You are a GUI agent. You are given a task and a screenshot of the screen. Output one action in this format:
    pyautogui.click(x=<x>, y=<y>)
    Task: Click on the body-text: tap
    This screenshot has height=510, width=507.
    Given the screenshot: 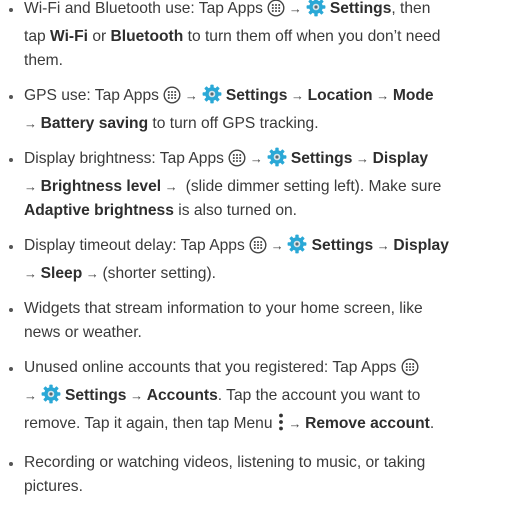 What is the action you would take?
    pyautogui.click(x=37, y=36)
    